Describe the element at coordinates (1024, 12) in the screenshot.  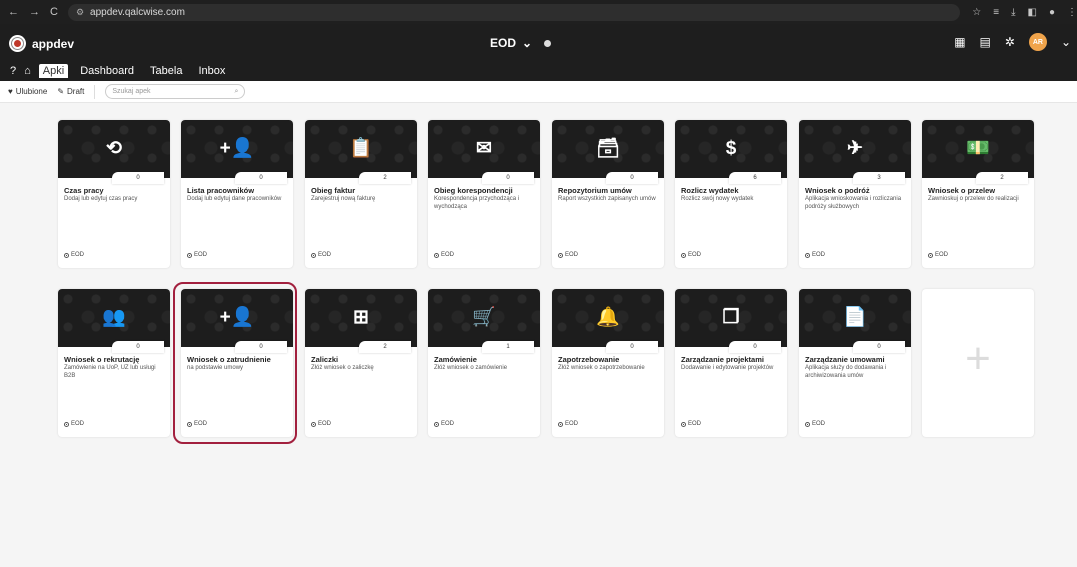
I see `browser-extensions: ☆ ≡ ⤓ ◧ ● ⋮` at that location.